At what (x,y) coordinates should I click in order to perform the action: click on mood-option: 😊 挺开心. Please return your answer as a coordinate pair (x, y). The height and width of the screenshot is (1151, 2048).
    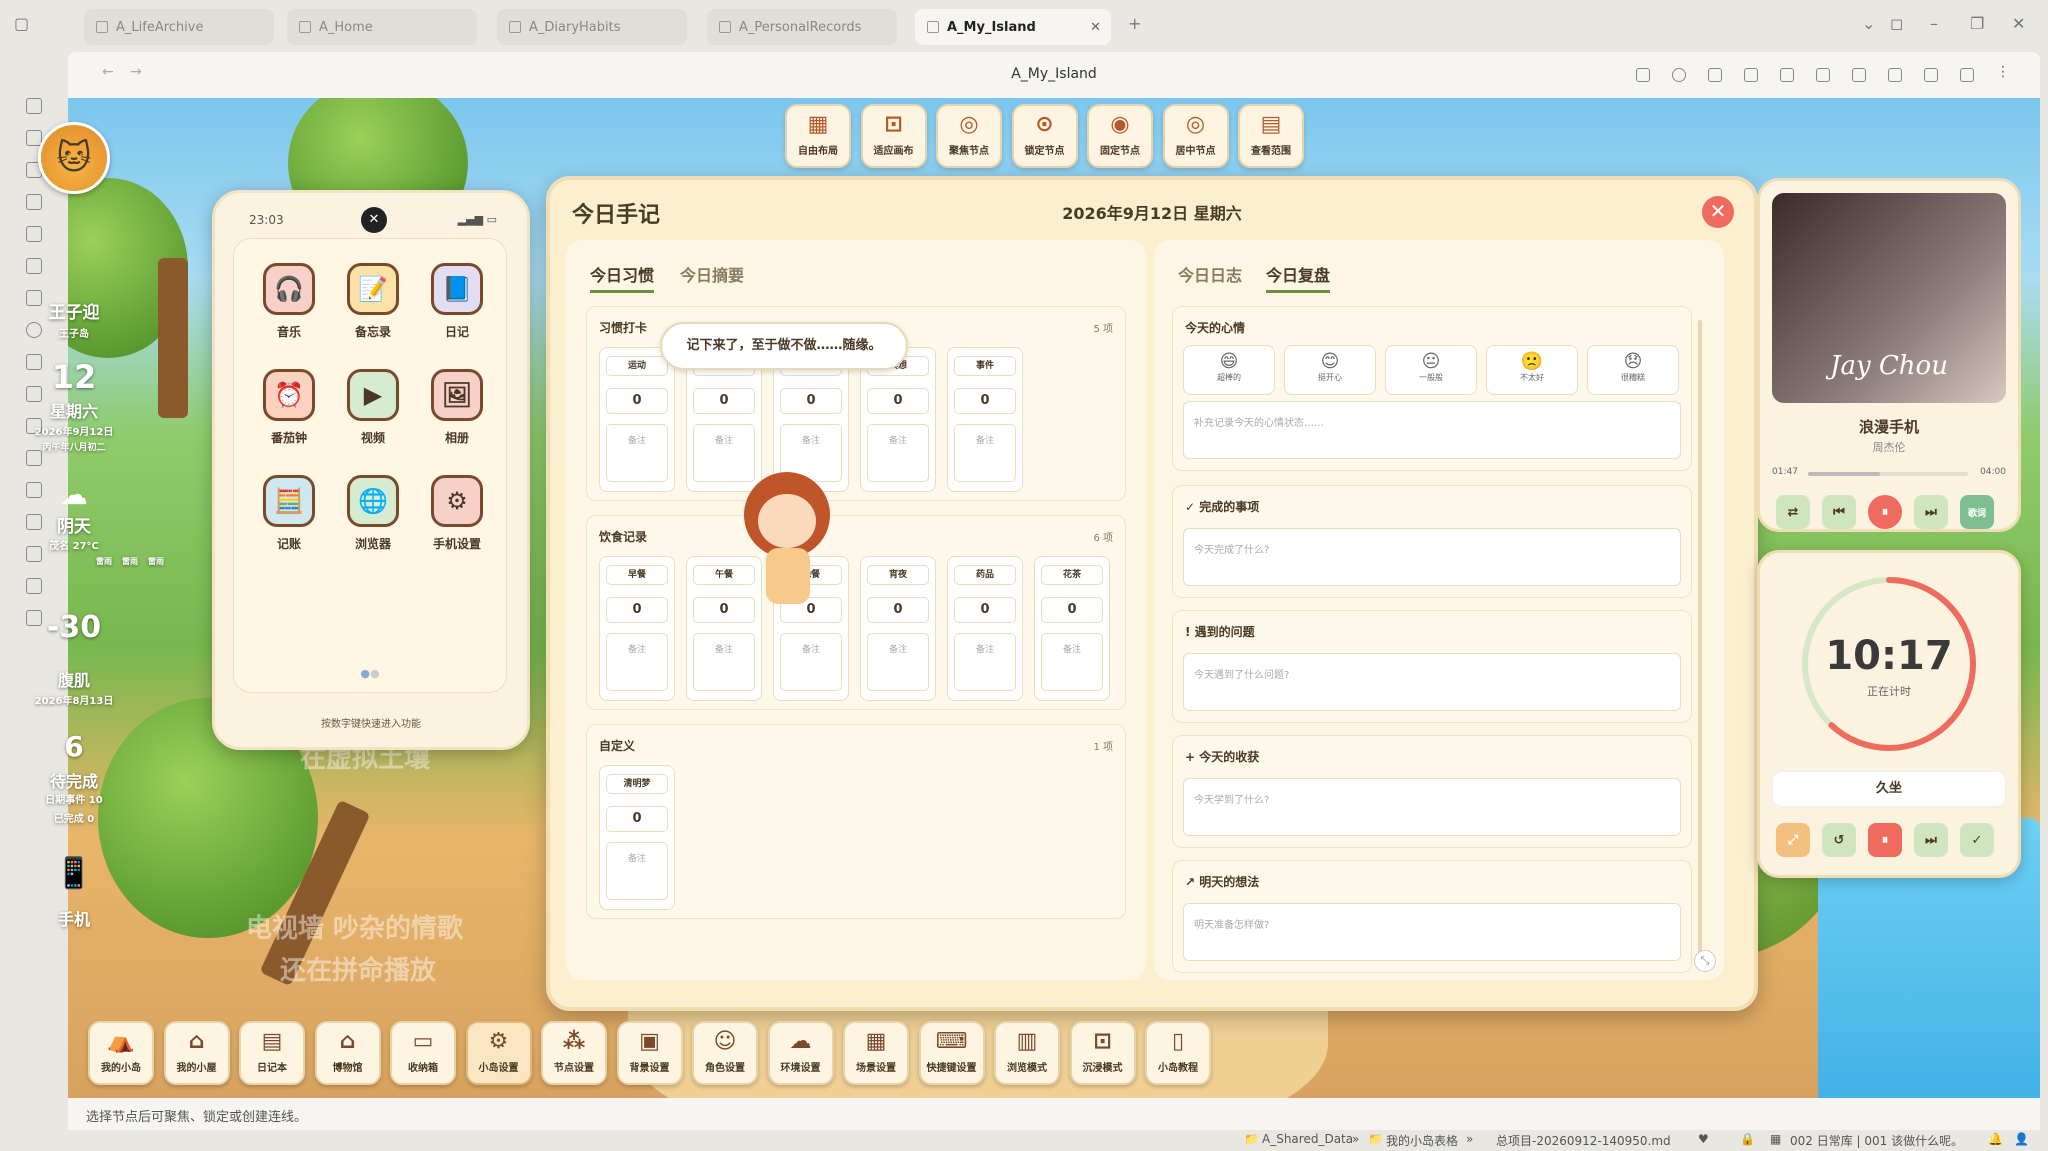
    Looking at the image, I should click on (1330, 370).